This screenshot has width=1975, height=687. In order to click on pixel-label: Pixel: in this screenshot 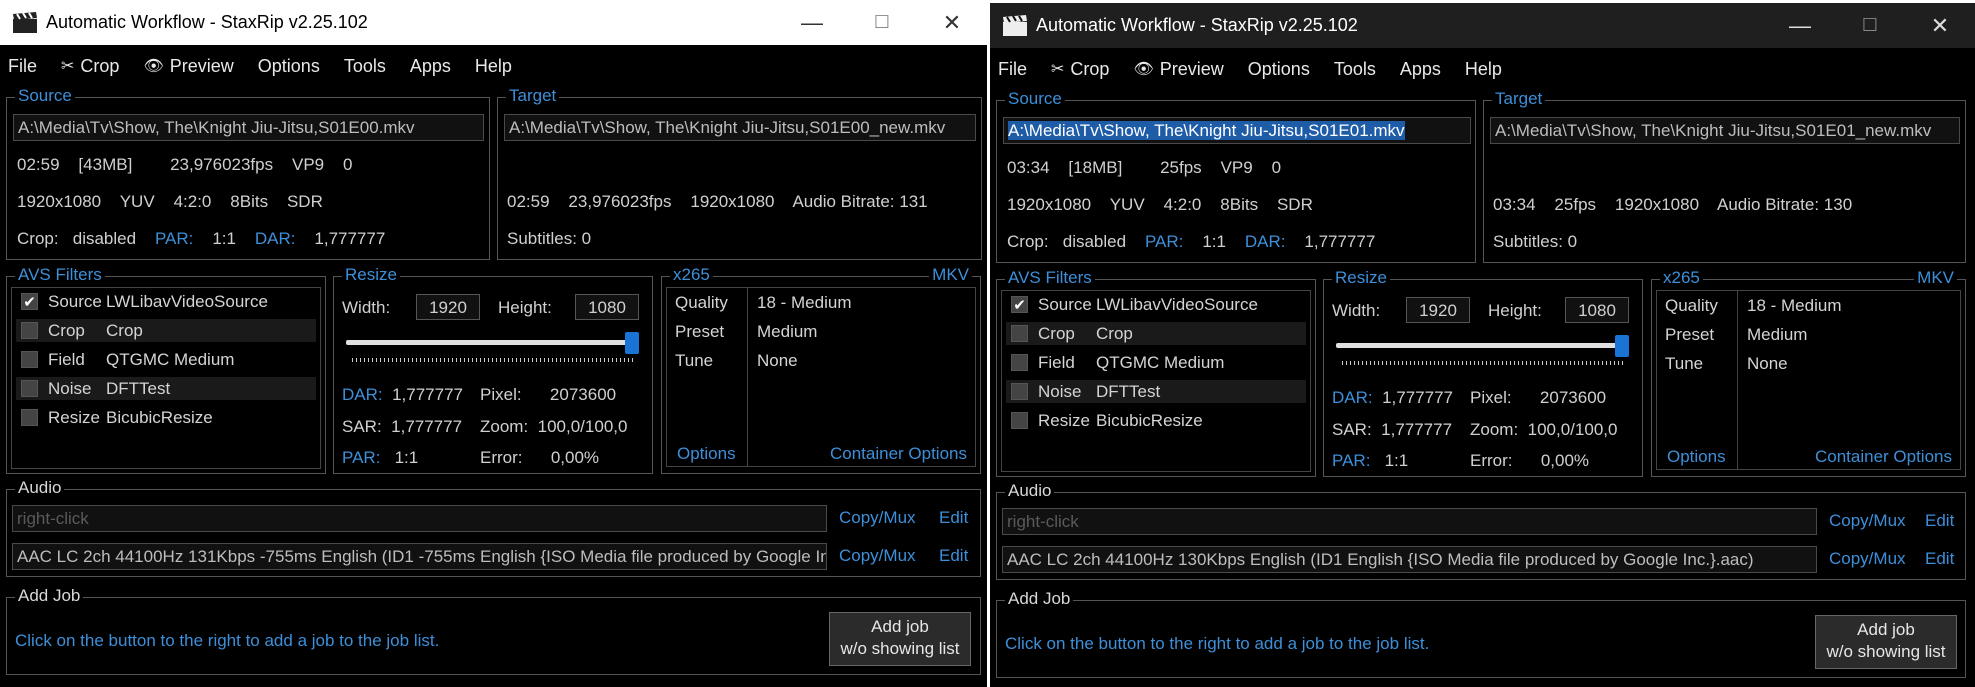, I will do `click(1491, 397)`.